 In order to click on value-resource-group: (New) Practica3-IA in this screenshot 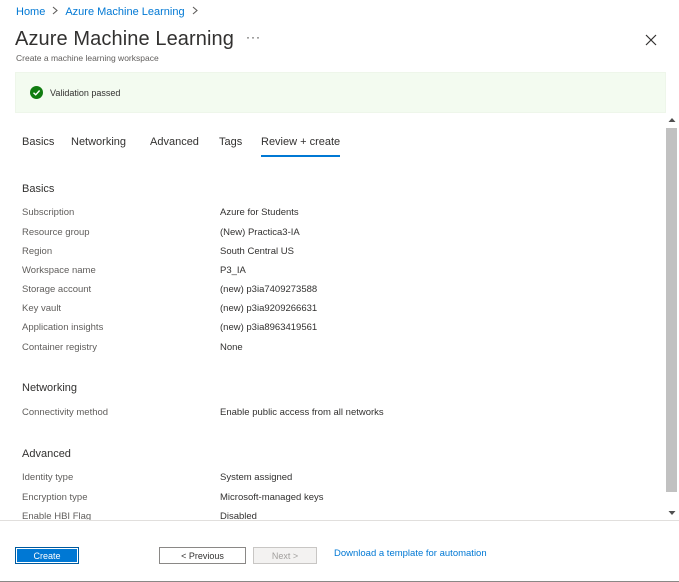, I will do `click(260, 232)`.